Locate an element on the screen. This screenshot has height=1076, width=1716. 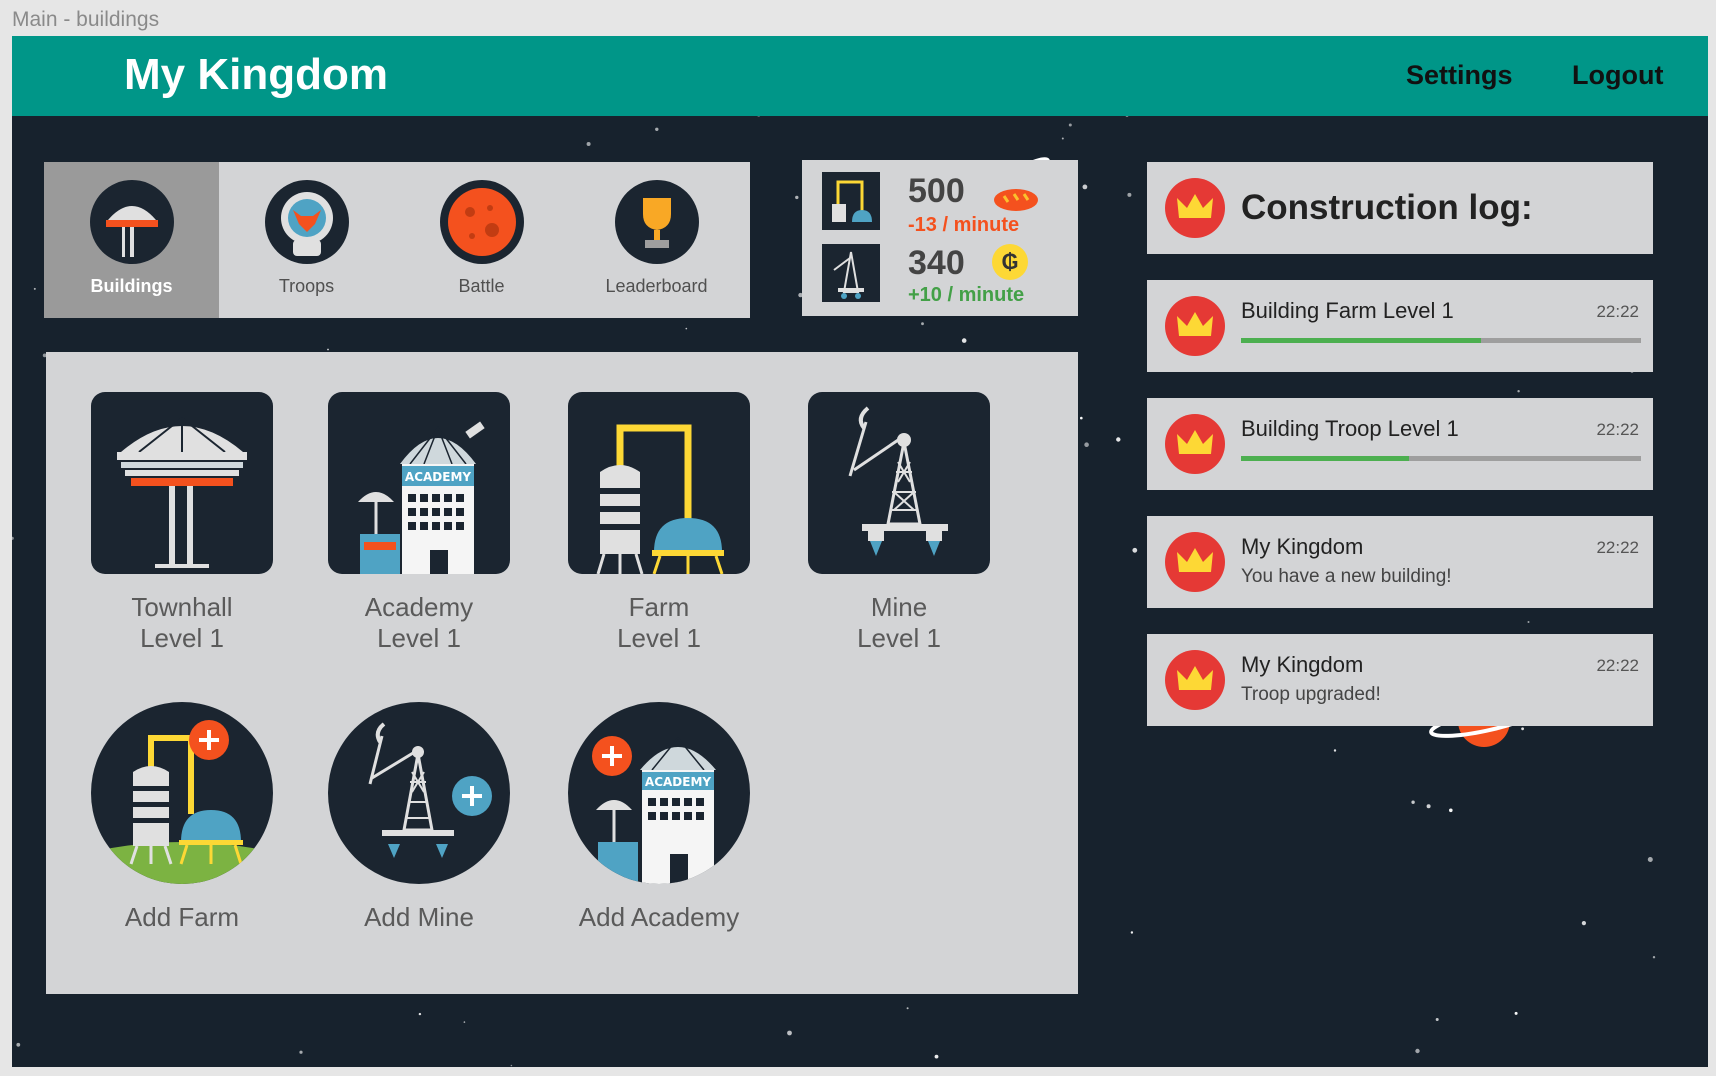
tab-bar: Buildings Troops Battle Leaderboard is located at coordinates (397, 240).